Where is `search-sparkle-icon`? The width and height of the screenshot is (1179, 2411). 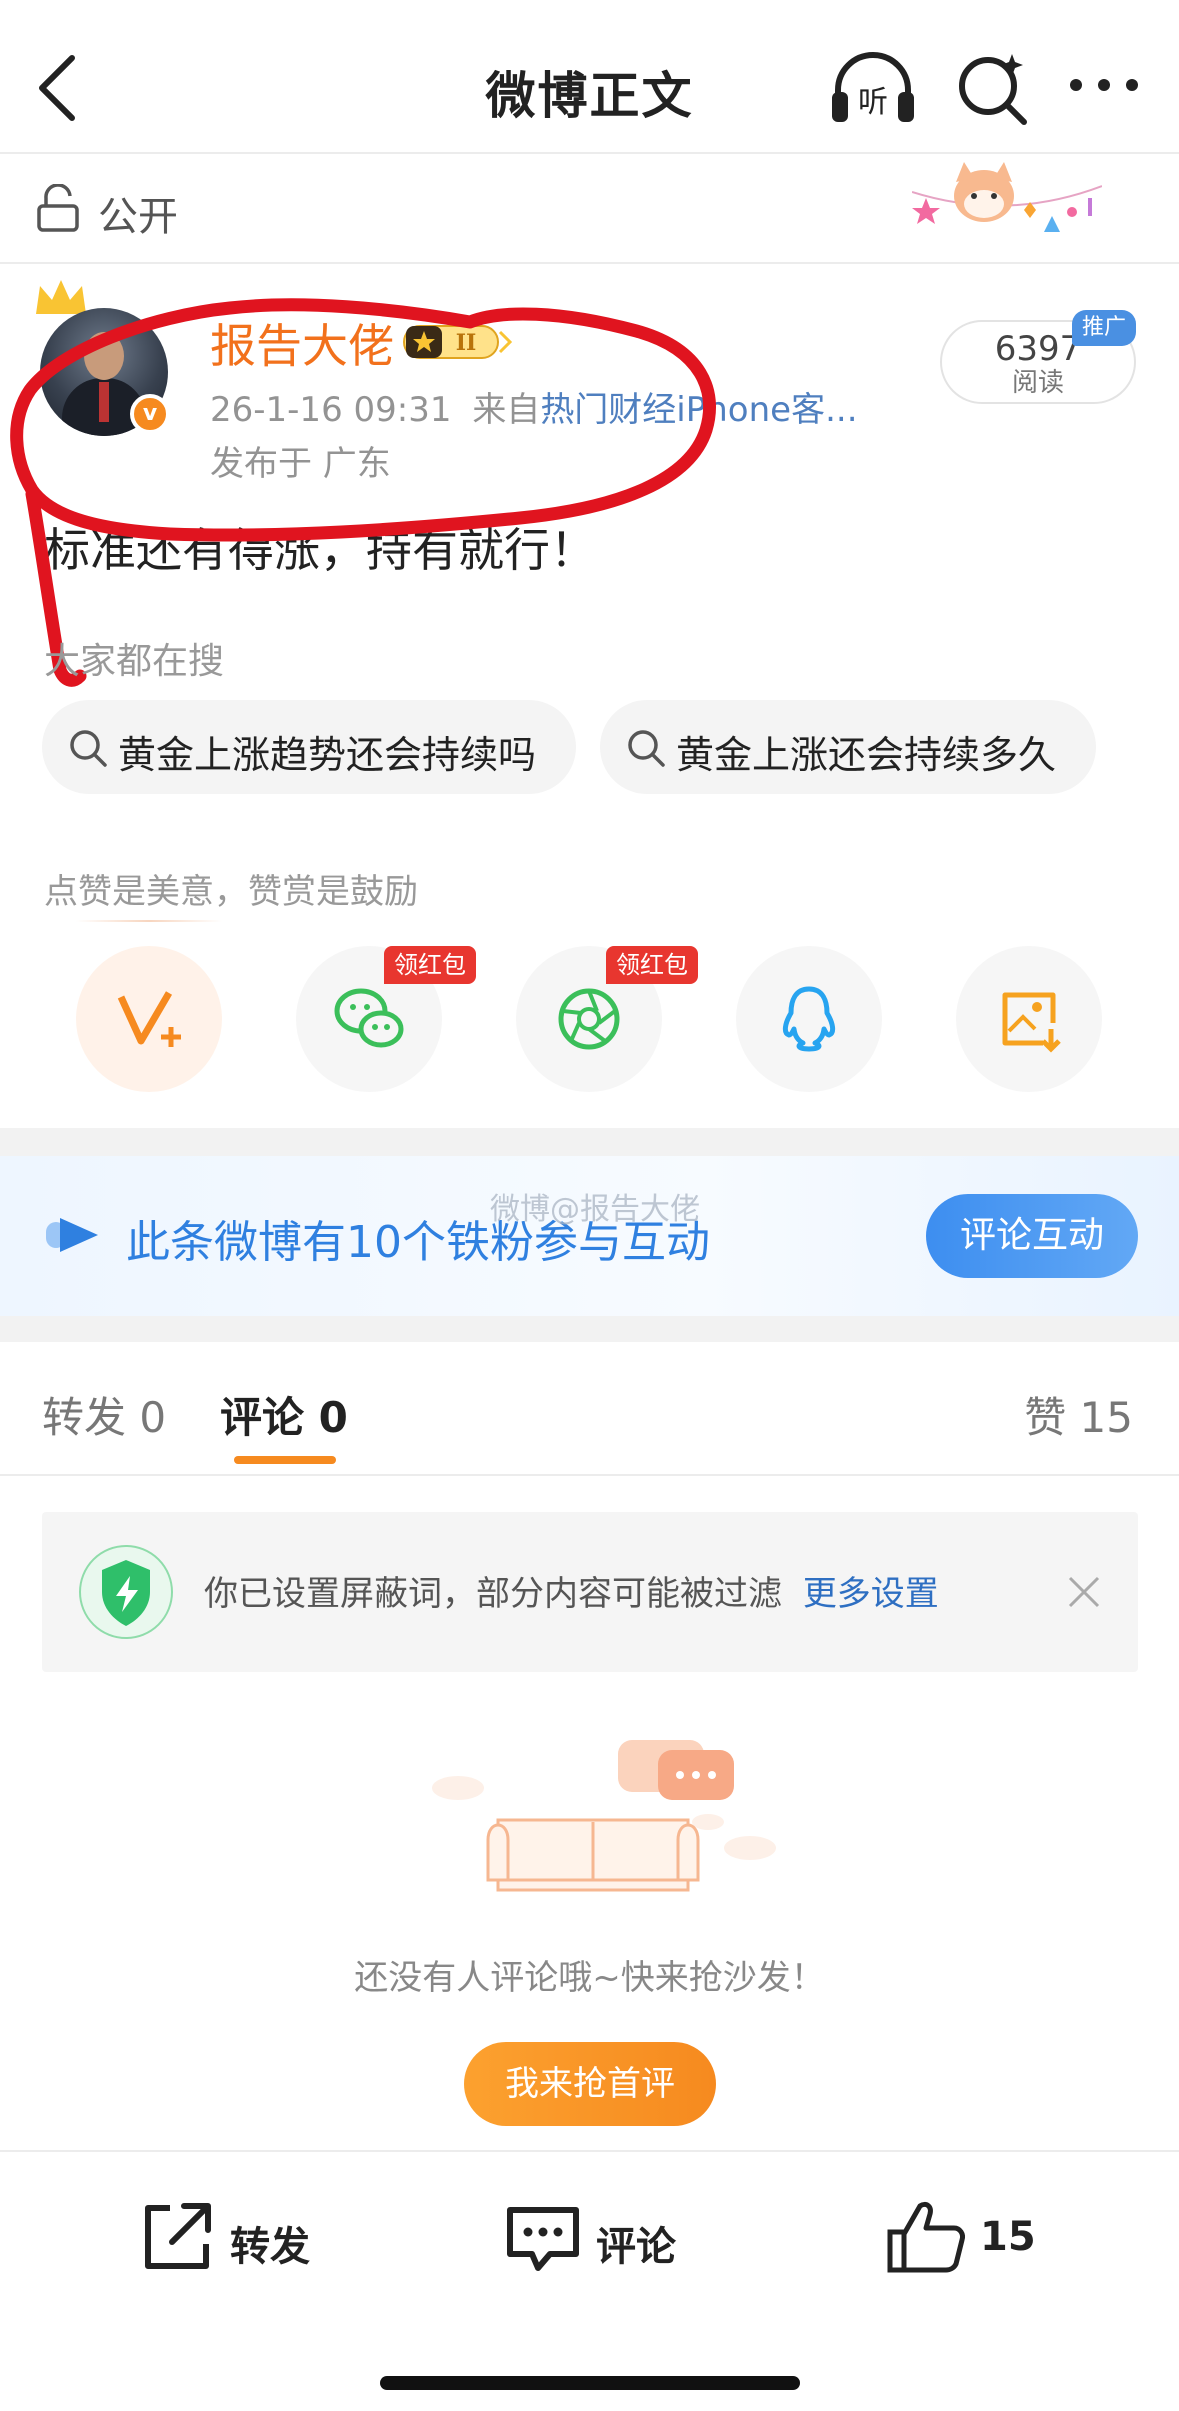 search-sparkle-icon is located at coordinates (992, 88).